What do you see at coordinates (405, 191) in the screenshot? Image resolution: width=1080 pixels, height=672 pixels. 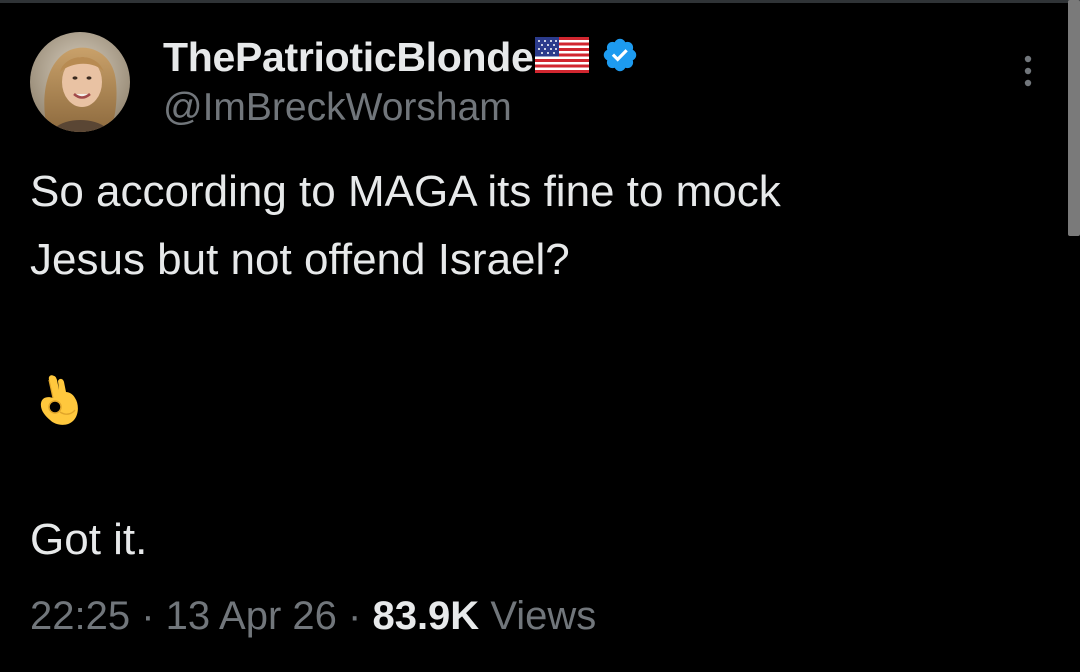 I see `tweet-text-line: So according to MAGA its fine to mock` at bounding box center [405, 191].